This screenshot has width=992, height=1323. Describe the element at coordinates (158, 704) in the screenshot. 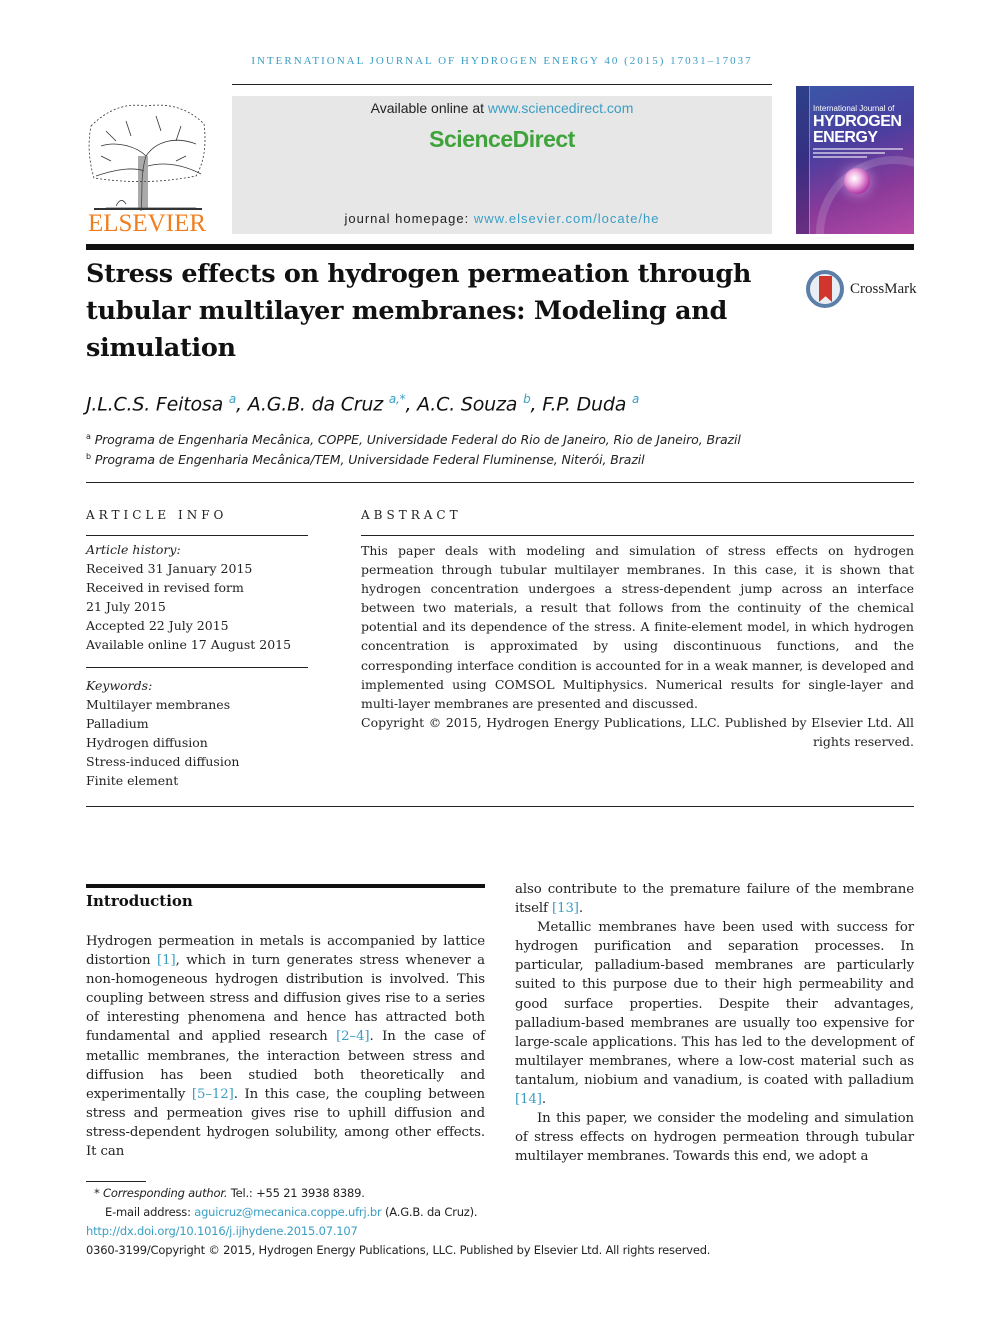

I see `keyword-item: Multilayer membranes` at that location.